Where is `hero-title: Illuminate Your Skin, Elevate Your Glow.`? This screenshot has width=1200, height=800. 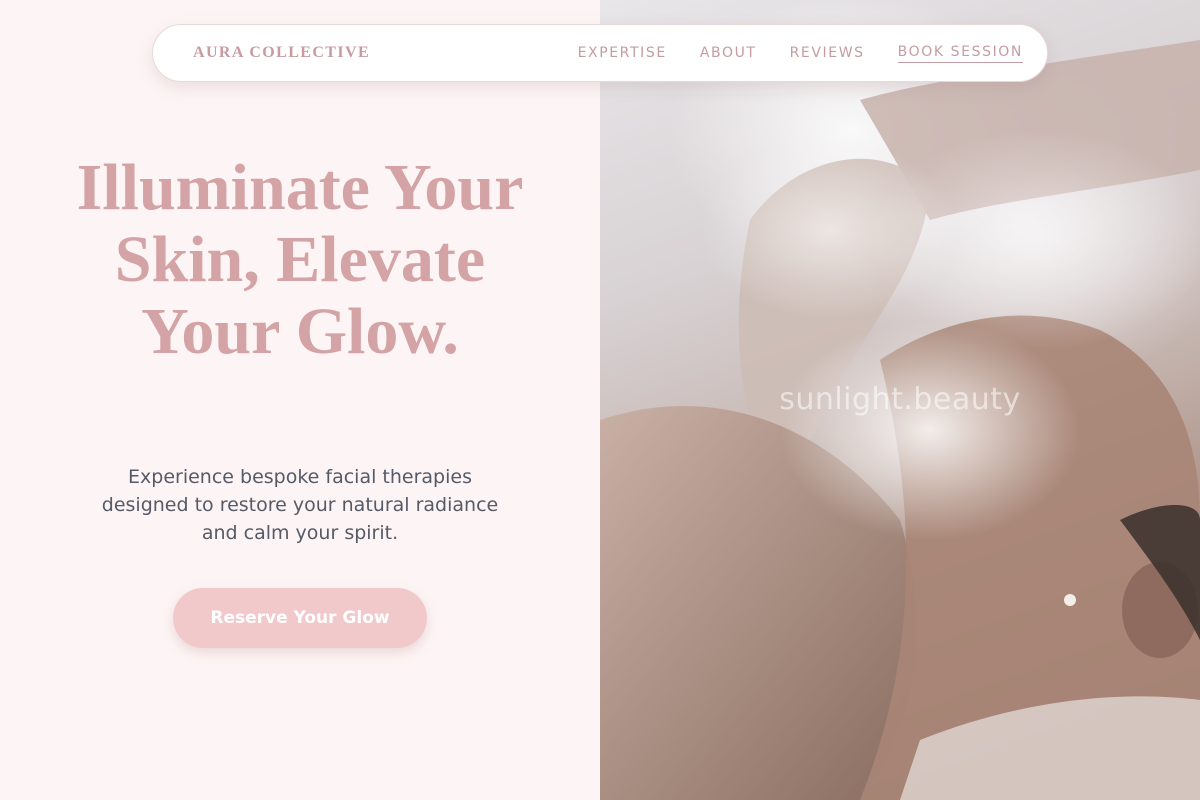
hero-title: Illuminate Your Skin, Elevate Your Glow. is located at coordinates (300, 259).